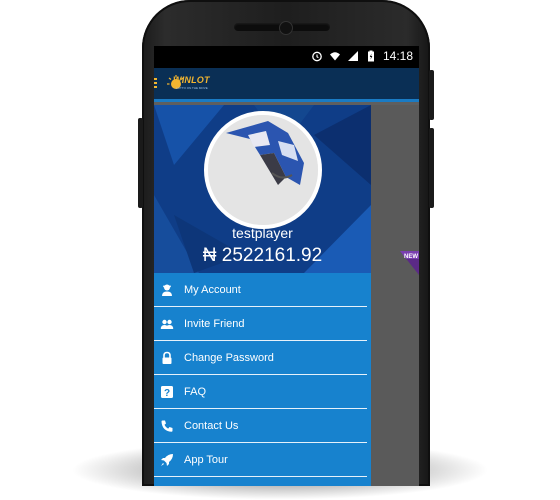 This screenshot has height=500, width=560. Describe the element at coordinates (167, 324) in the screenshot. I see `people-icon` at that location.